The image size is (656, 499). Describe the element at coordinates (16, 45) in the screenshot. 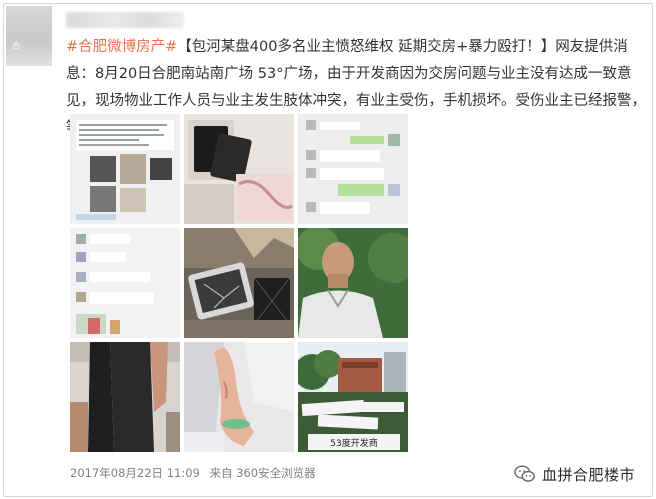

I see `avatar-caption: 合` at that location.